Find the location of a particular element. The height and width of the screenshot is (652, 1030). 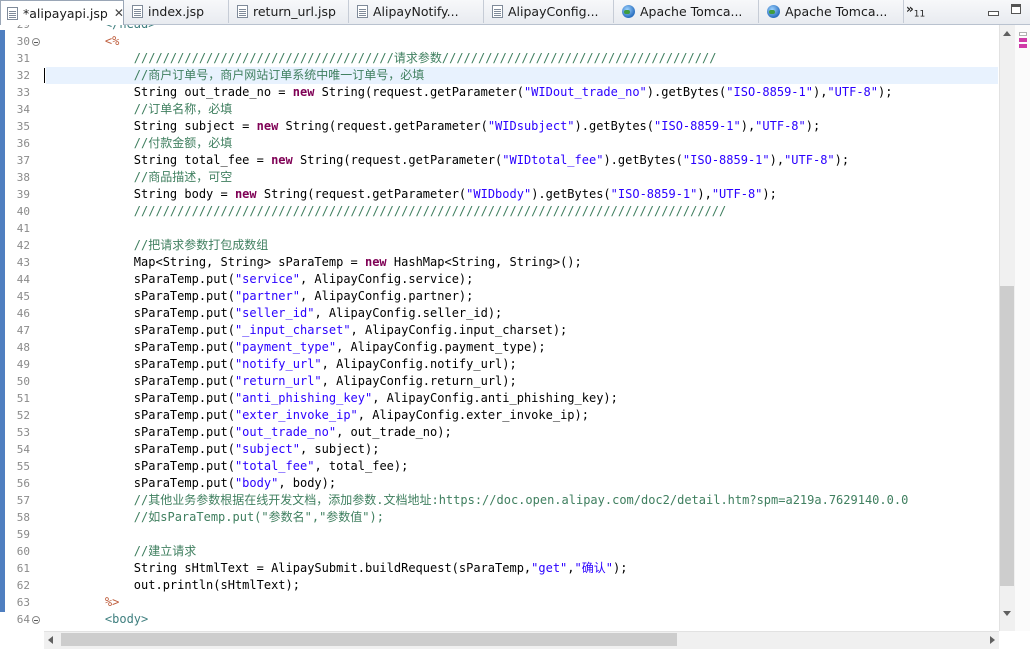

line-number: 48 is located at coordinates (23, 347).